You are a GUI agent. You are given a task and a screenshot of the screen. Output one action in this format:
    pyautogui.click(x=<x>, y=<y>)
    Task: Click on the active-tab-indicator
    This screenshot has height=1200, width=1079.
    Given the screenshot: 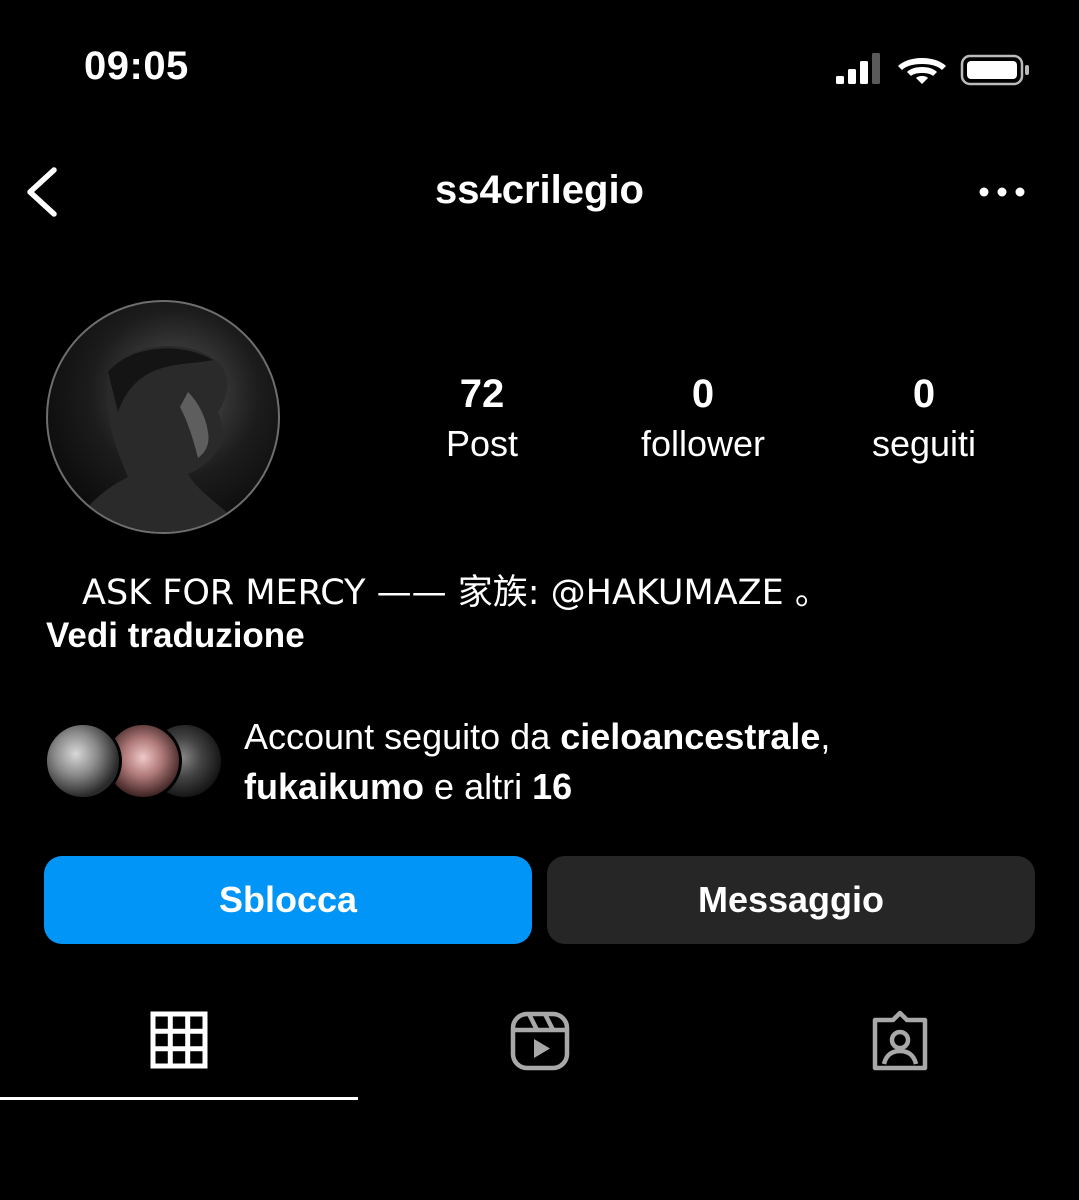 What is the action you would take?
    pyautogui.click(x=179, y=1098)
    